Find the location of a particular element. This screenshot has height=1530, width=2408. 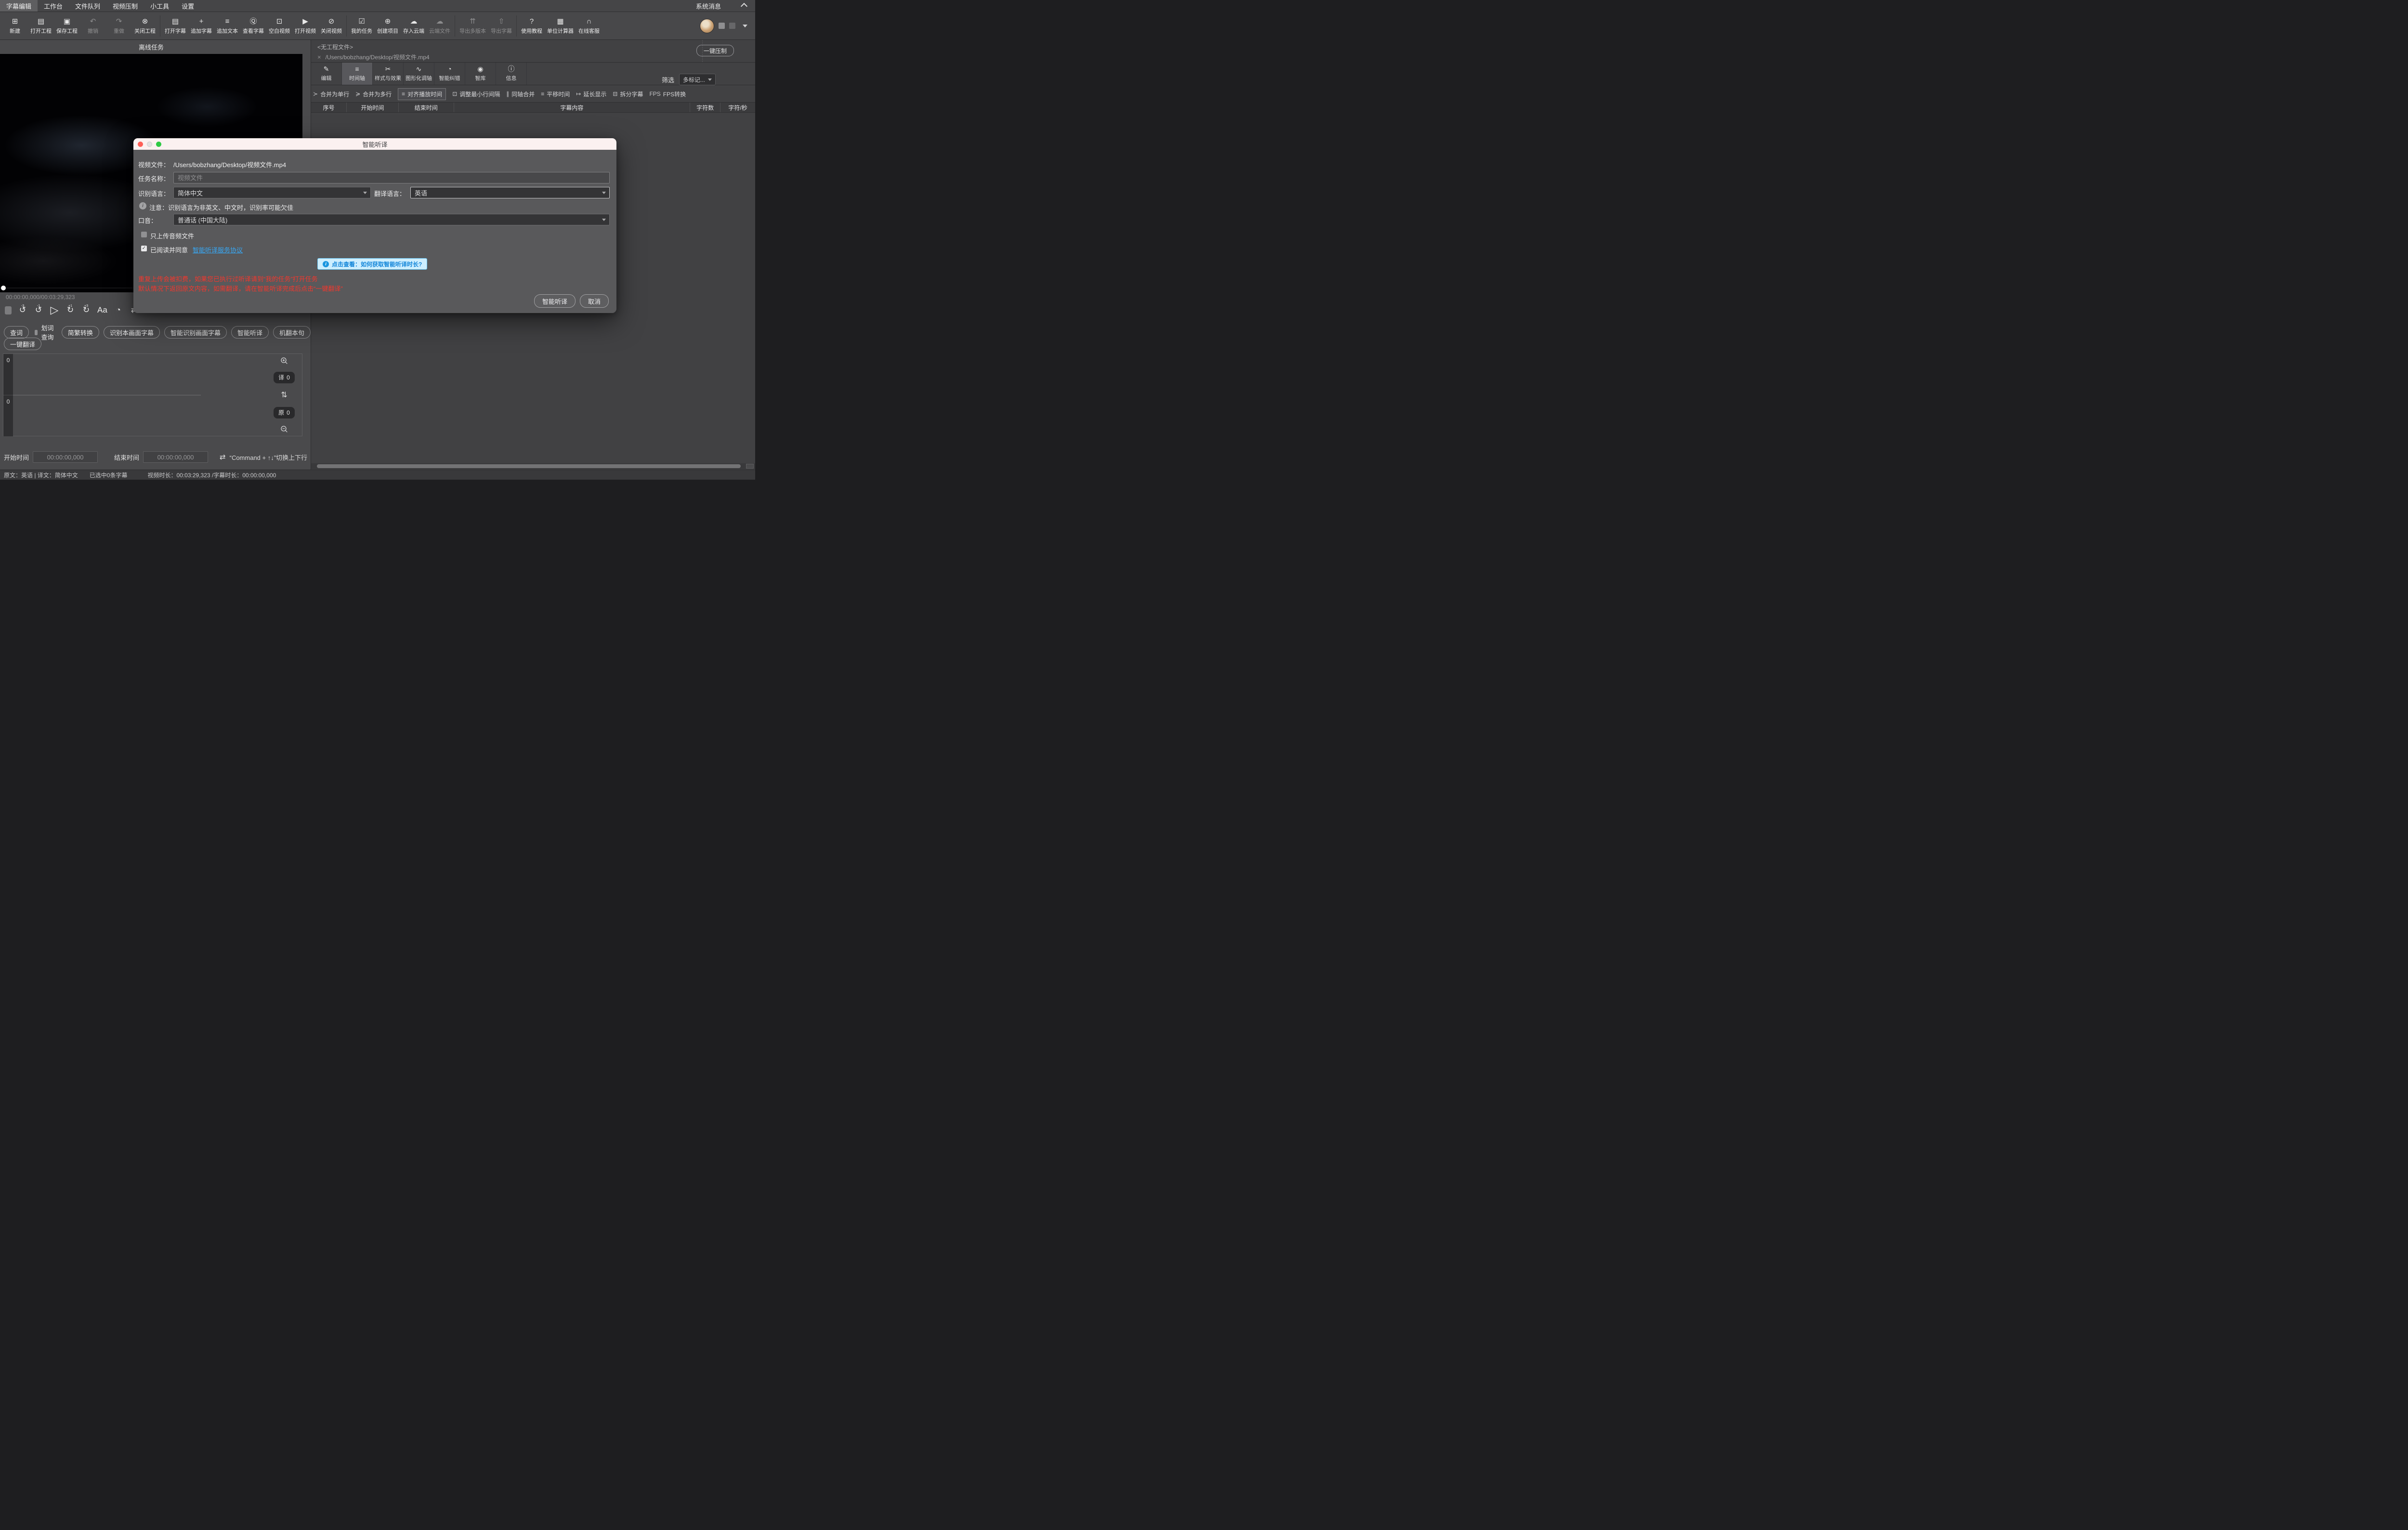

menu-workbench: 工作台 is located at coordinates (53, 6).